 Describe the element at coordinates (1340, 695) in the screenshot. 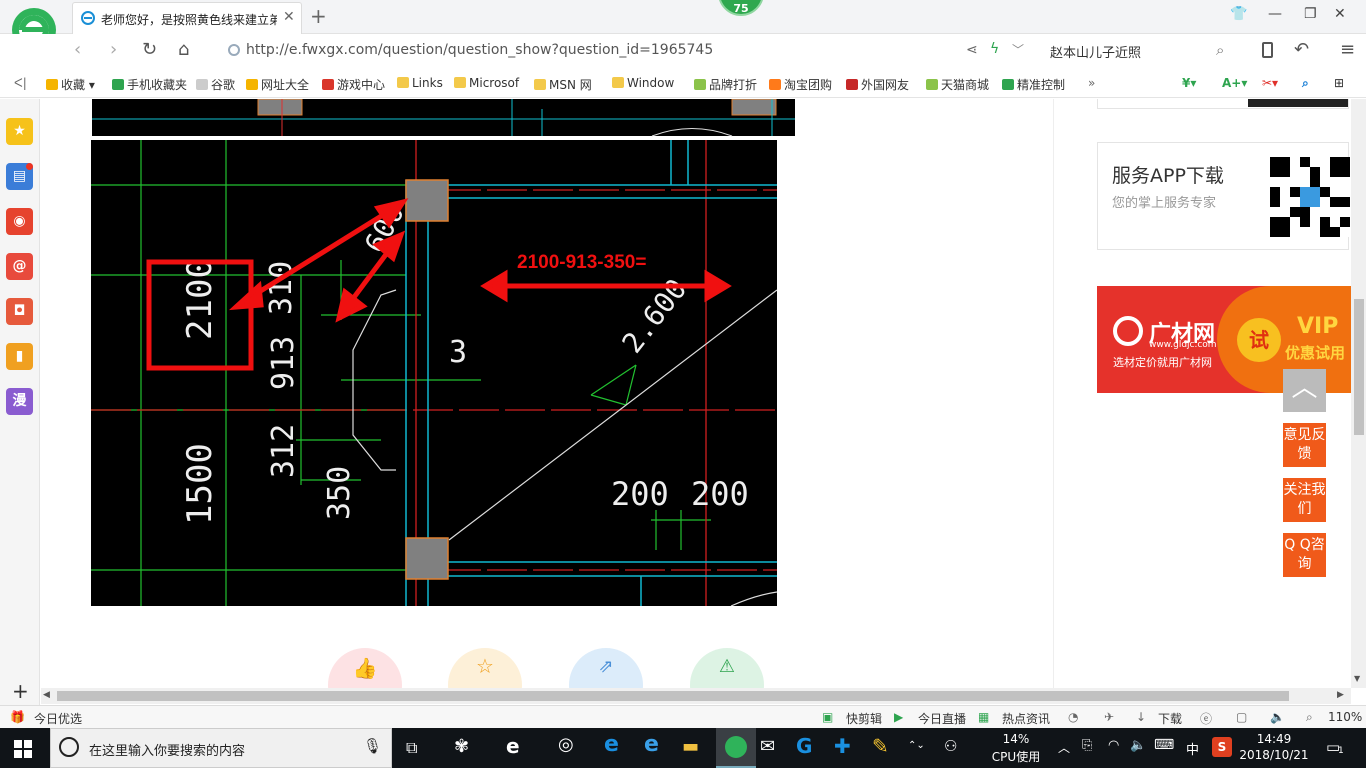

I see `scroll-right-icon: ▶` at that location.